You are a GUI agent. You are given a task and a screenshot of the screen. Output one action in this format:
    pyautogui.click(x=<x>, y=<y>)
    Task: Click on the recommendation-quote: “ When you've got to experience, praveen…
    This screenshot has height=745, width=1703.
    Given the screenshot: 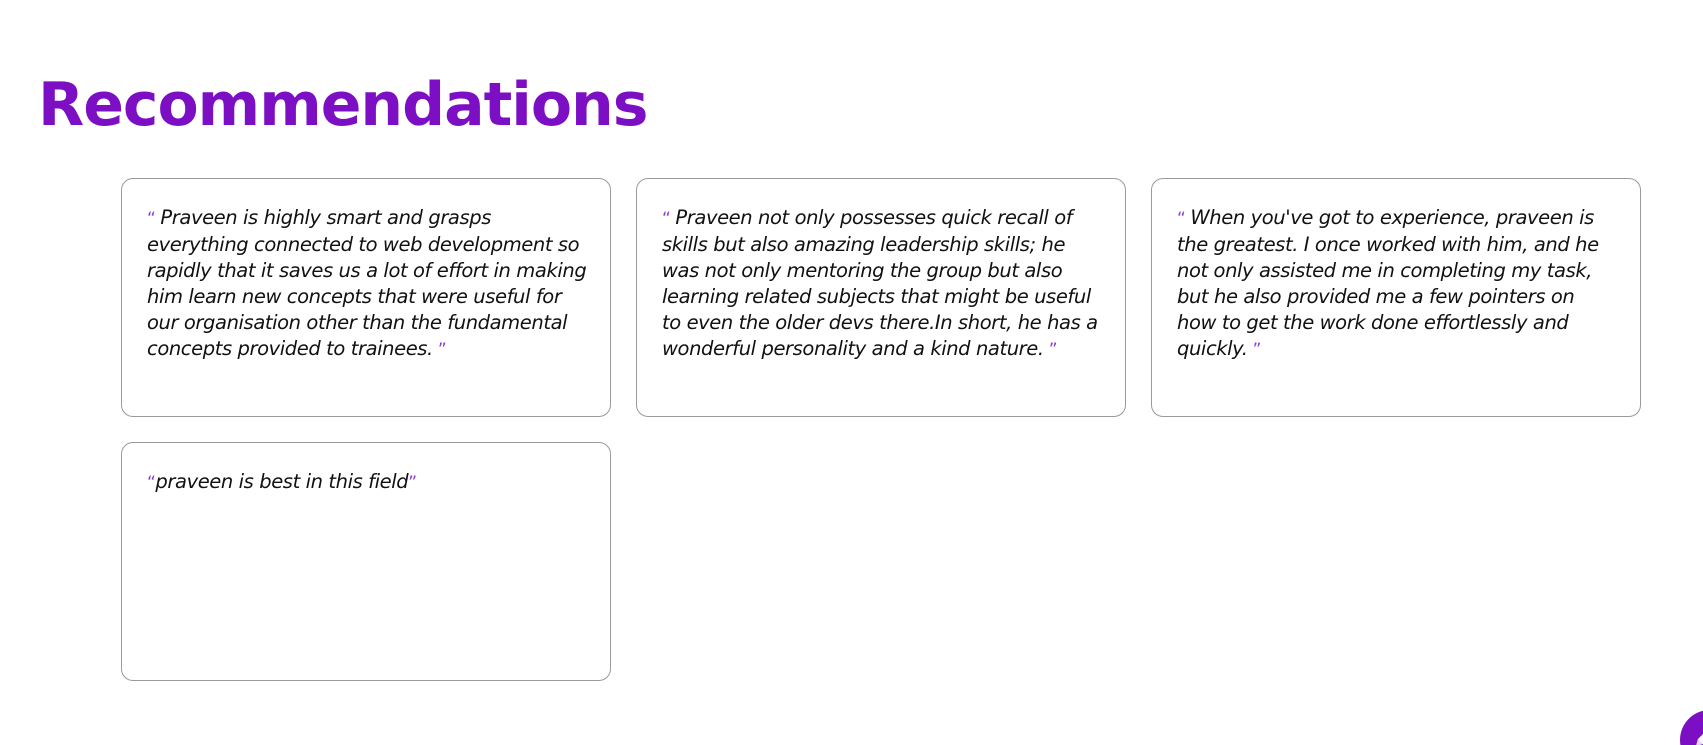 What is the action you would take?
    pyautogui.click(x=1397, y=284)
    